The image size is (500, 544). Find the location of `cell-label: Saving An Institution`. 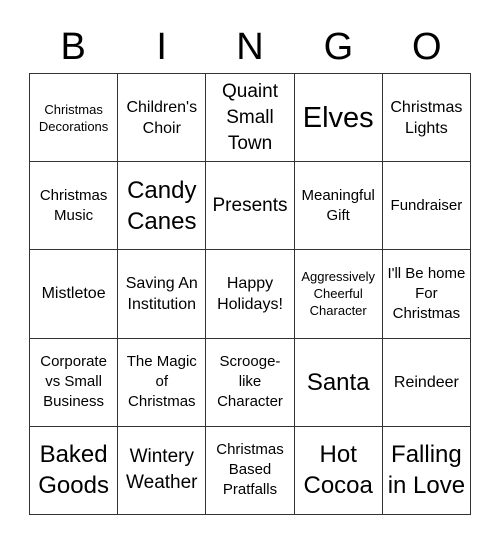

cell-label: Saving An Institution is located at coordinates (161, 293).